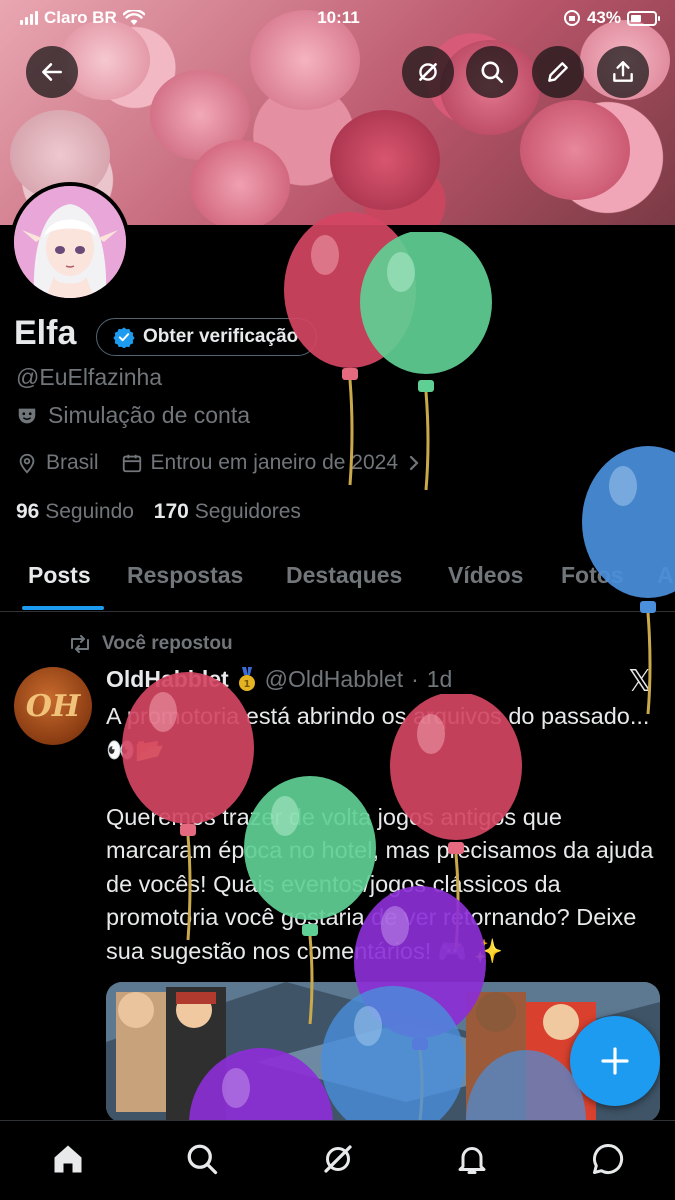 This screenshot has height=1200, width=675. I want to click on post-author-handle: @OldHabblet, so click(334, 679).